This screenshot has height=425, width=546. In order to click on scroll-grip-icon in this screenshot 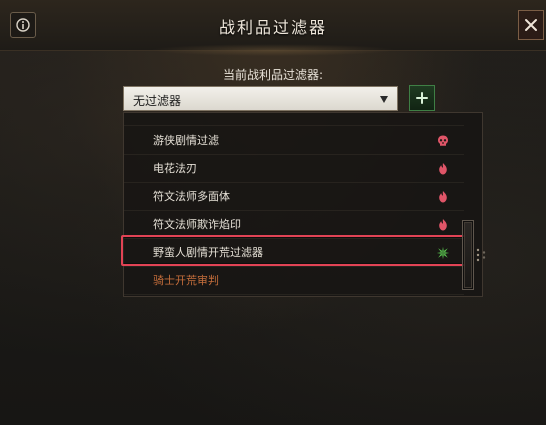, I will do `click(481, 255)`.